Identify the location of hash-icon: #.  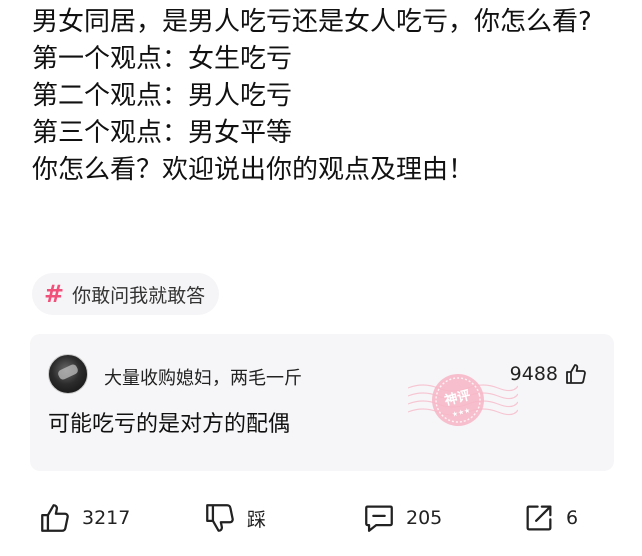
(54, 294).